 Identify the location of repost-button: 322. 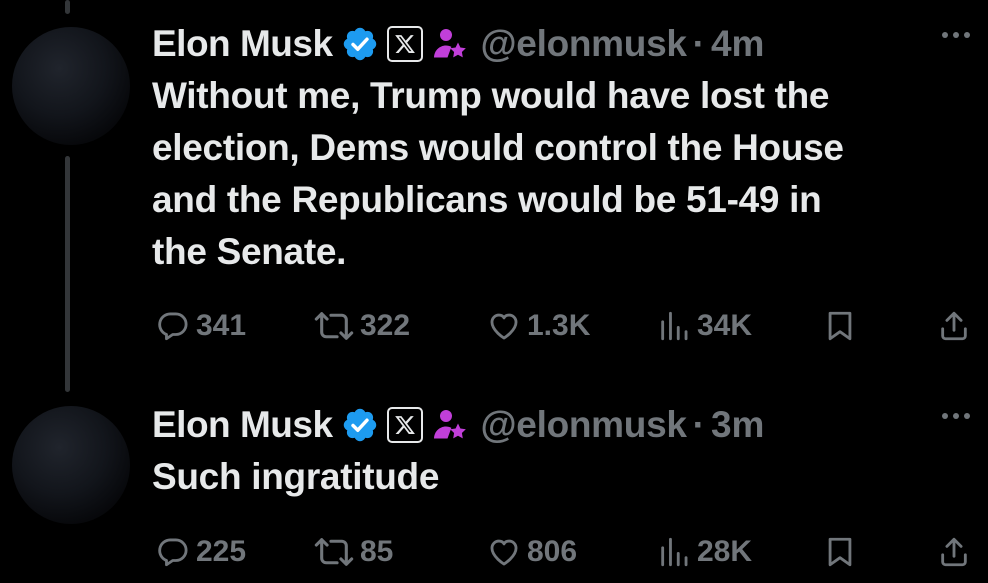
(362, 326).